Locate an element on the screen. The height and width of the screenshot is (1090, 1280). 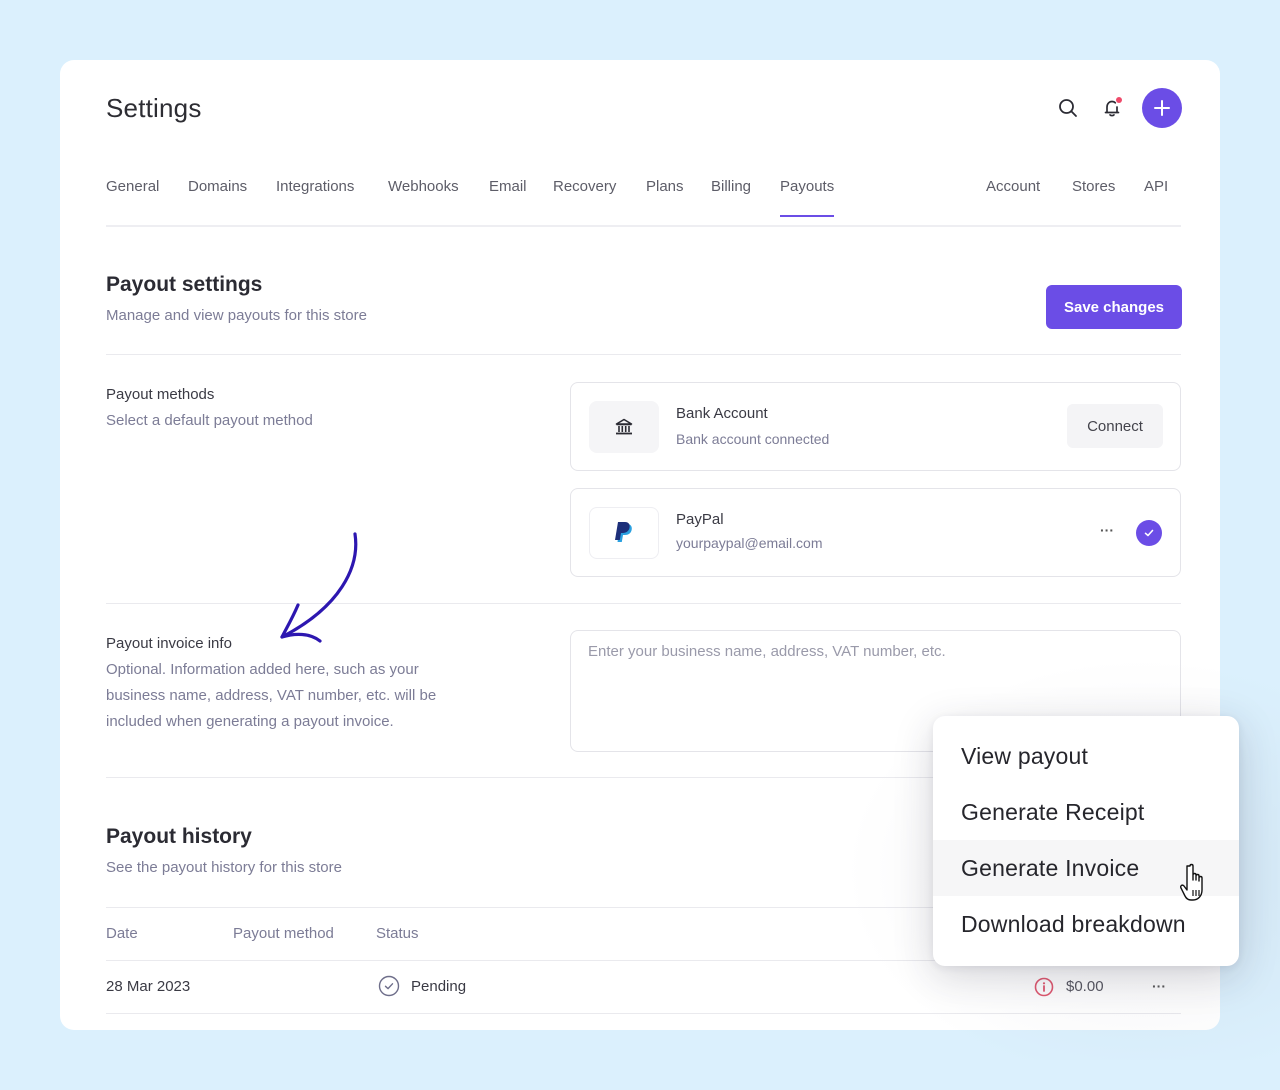
bank-account-name: Bank Account is located at coordinates (722, 413).